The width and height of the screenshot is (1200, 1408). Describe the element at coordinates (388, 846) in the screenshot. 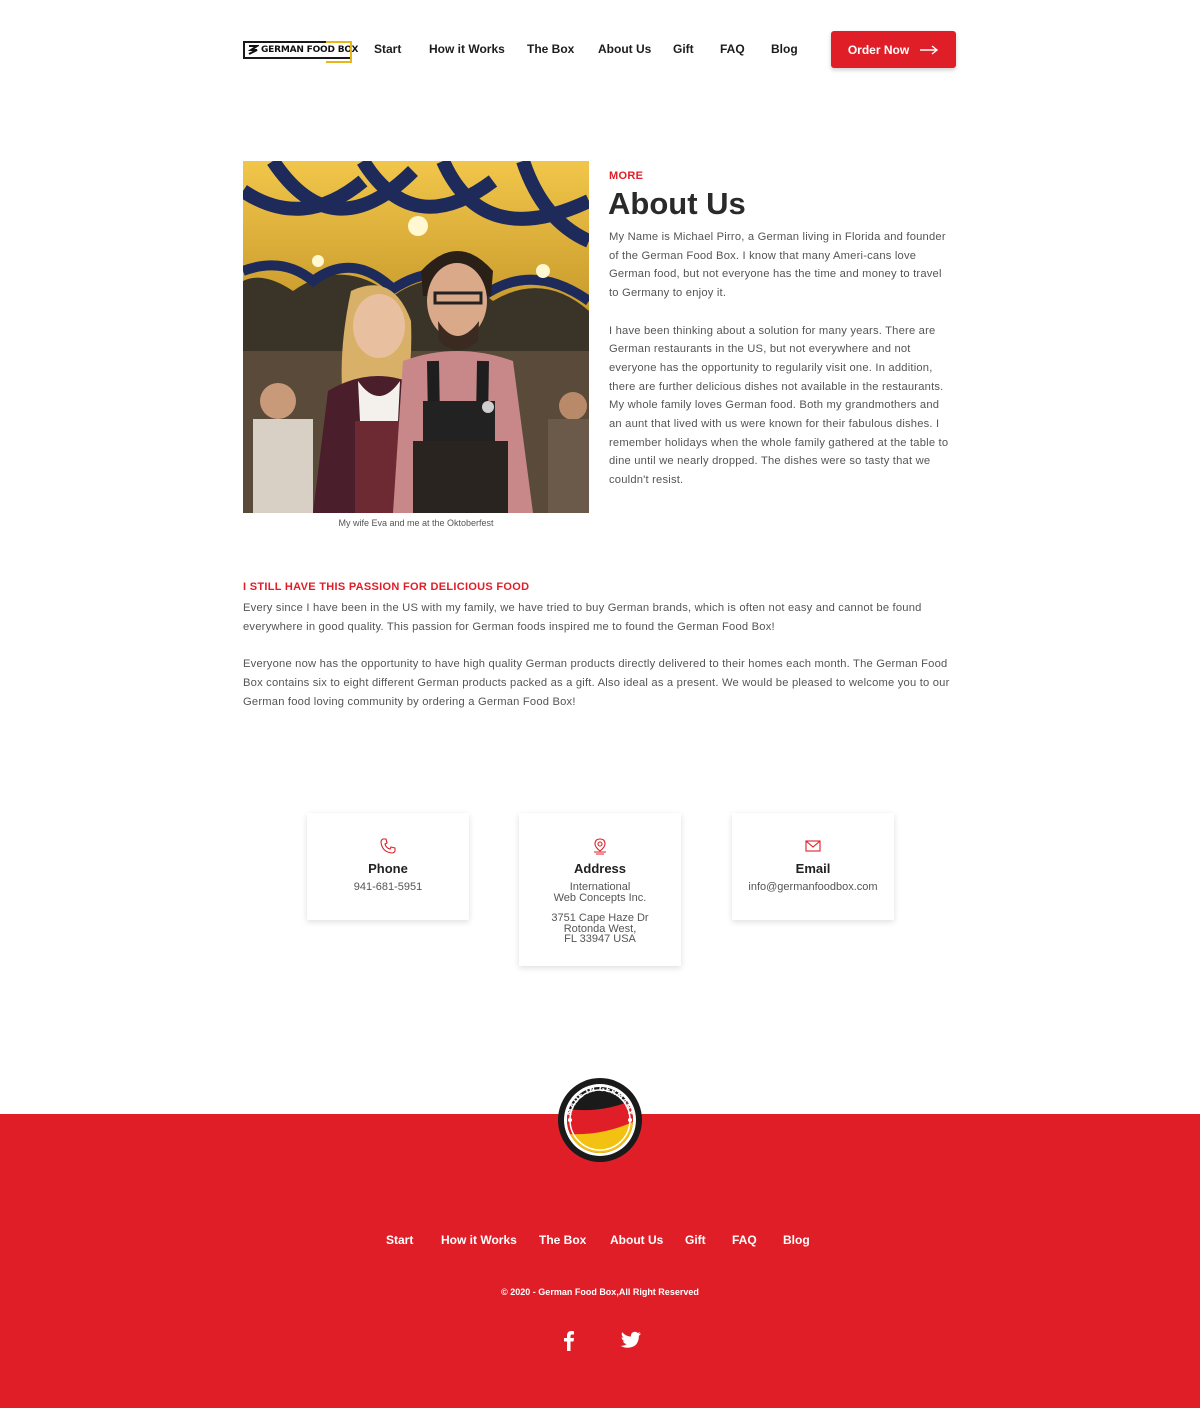

I see `phone-icon` at that location.